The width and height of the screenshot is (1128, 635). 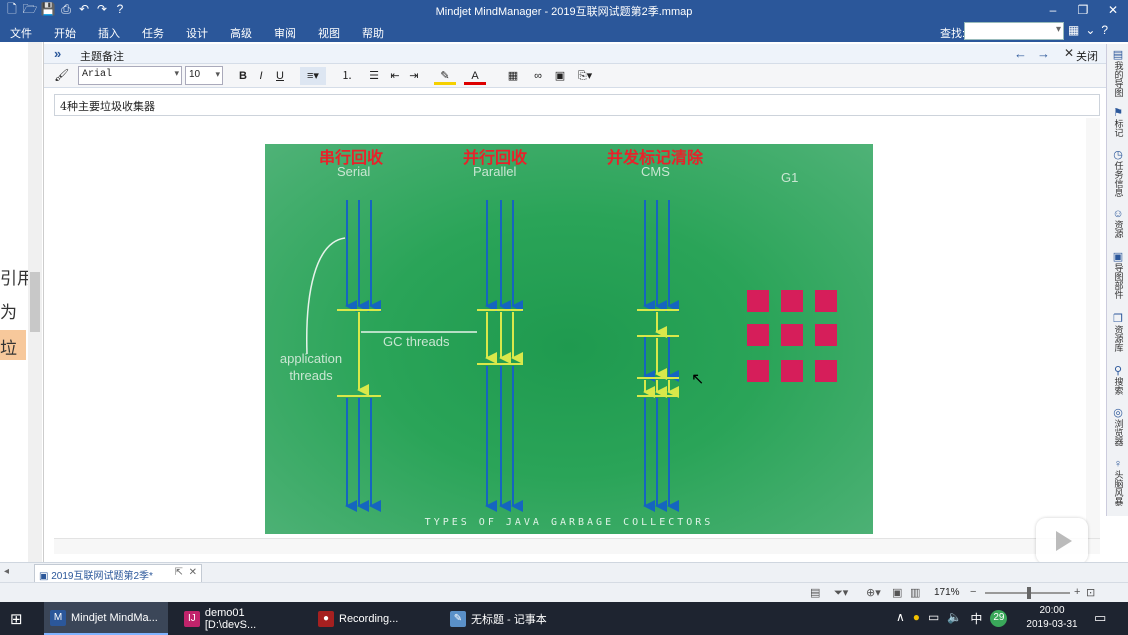 I want to click on side-tab-brainstorm: ♀ 头脑风暴, so click(x=1117, y=482).